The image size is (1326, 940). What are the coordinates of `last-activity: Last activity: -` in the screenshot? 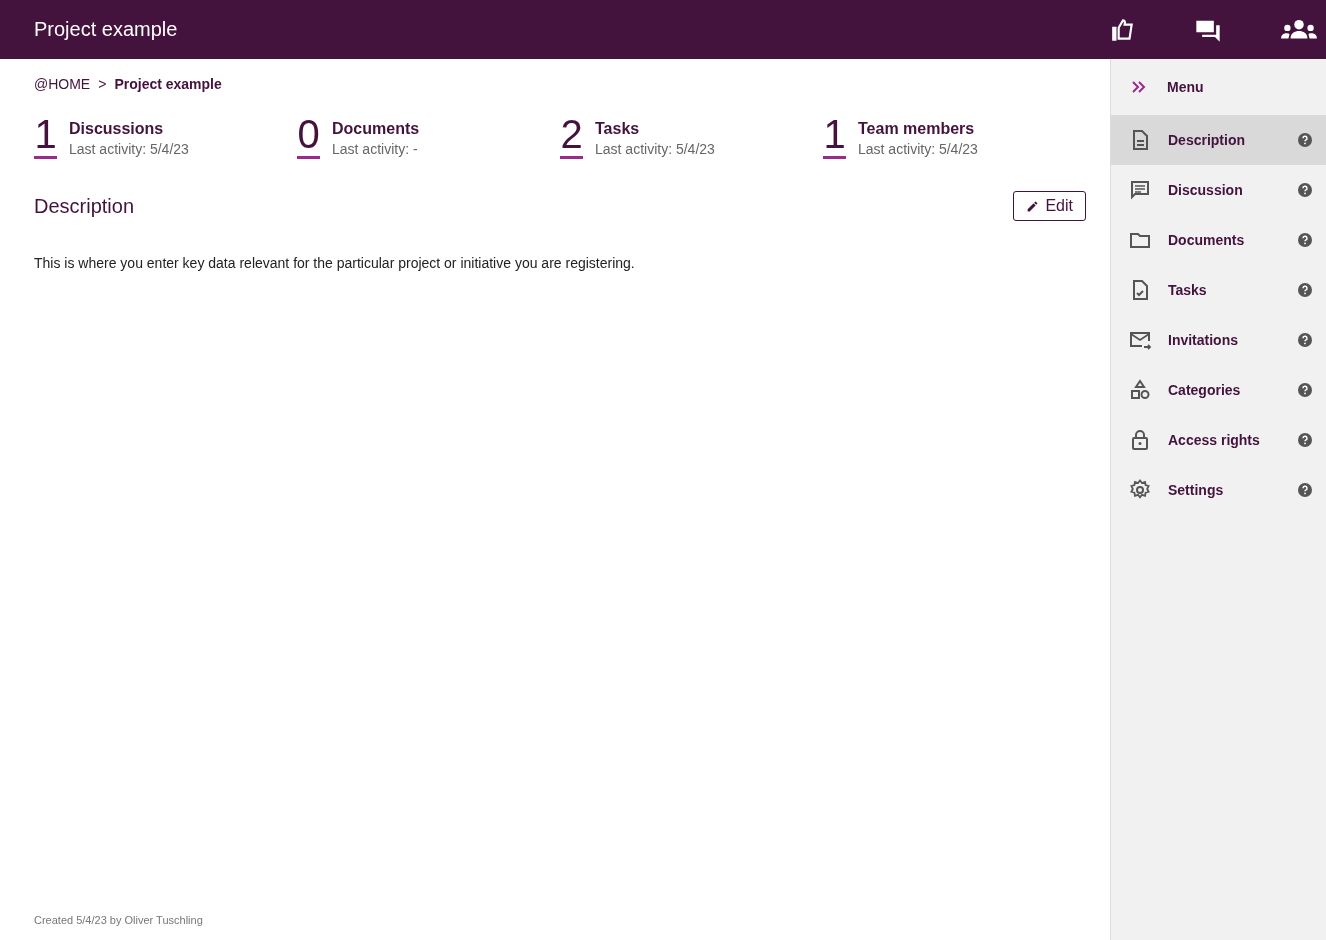 It's located at (375, 149).